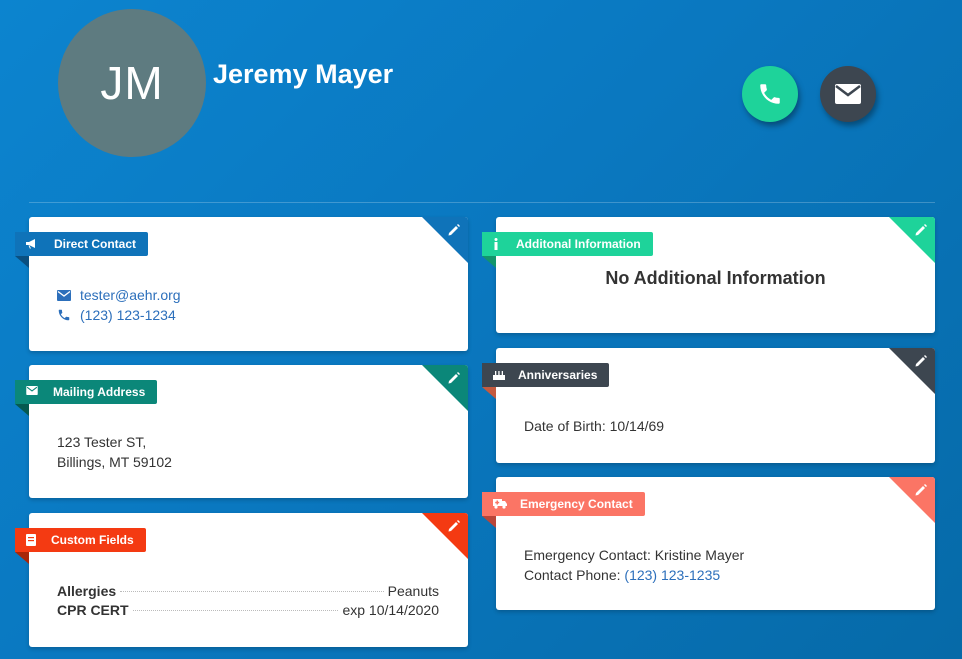 The height and width of the screenshot is (659, 962). Describe the element at coordinates (500, 504) in the screenshot. I see `ambulance-icon` at that location.